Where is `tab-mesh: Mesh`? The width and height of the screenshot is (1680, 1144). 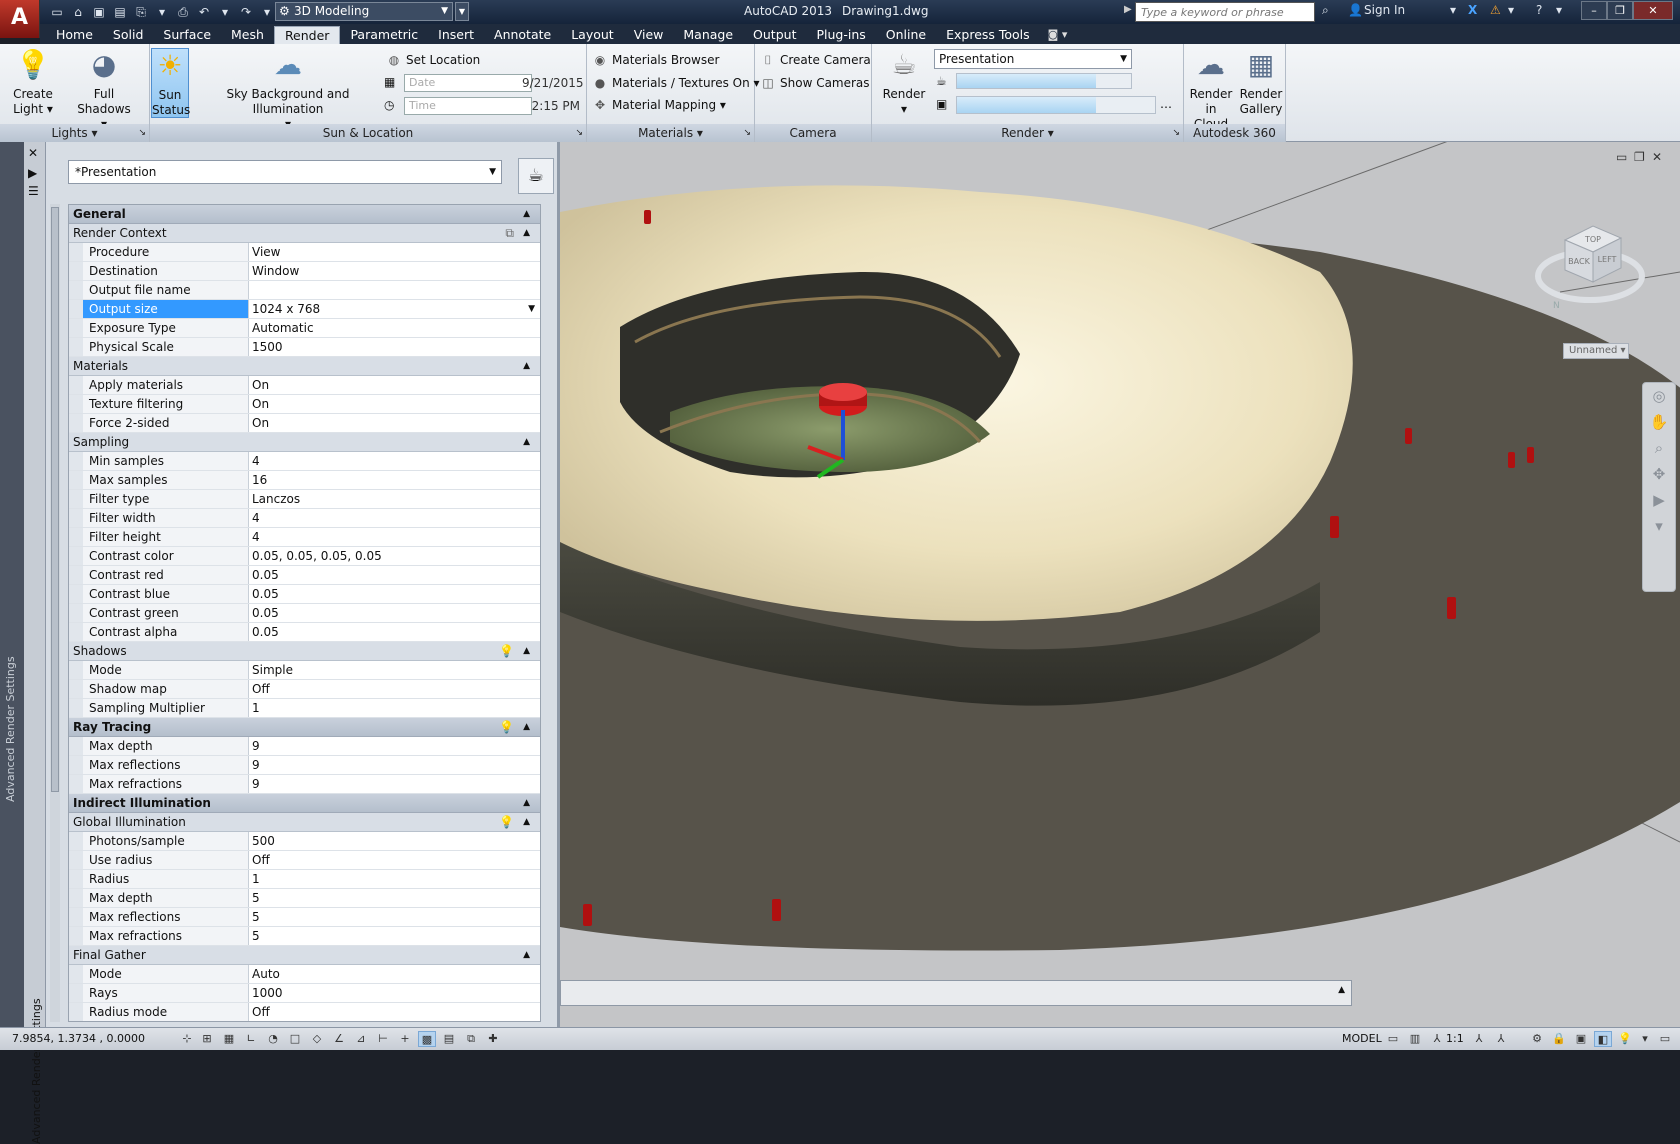
tab-mesh: Mesh is located at coordinates (247, 35).